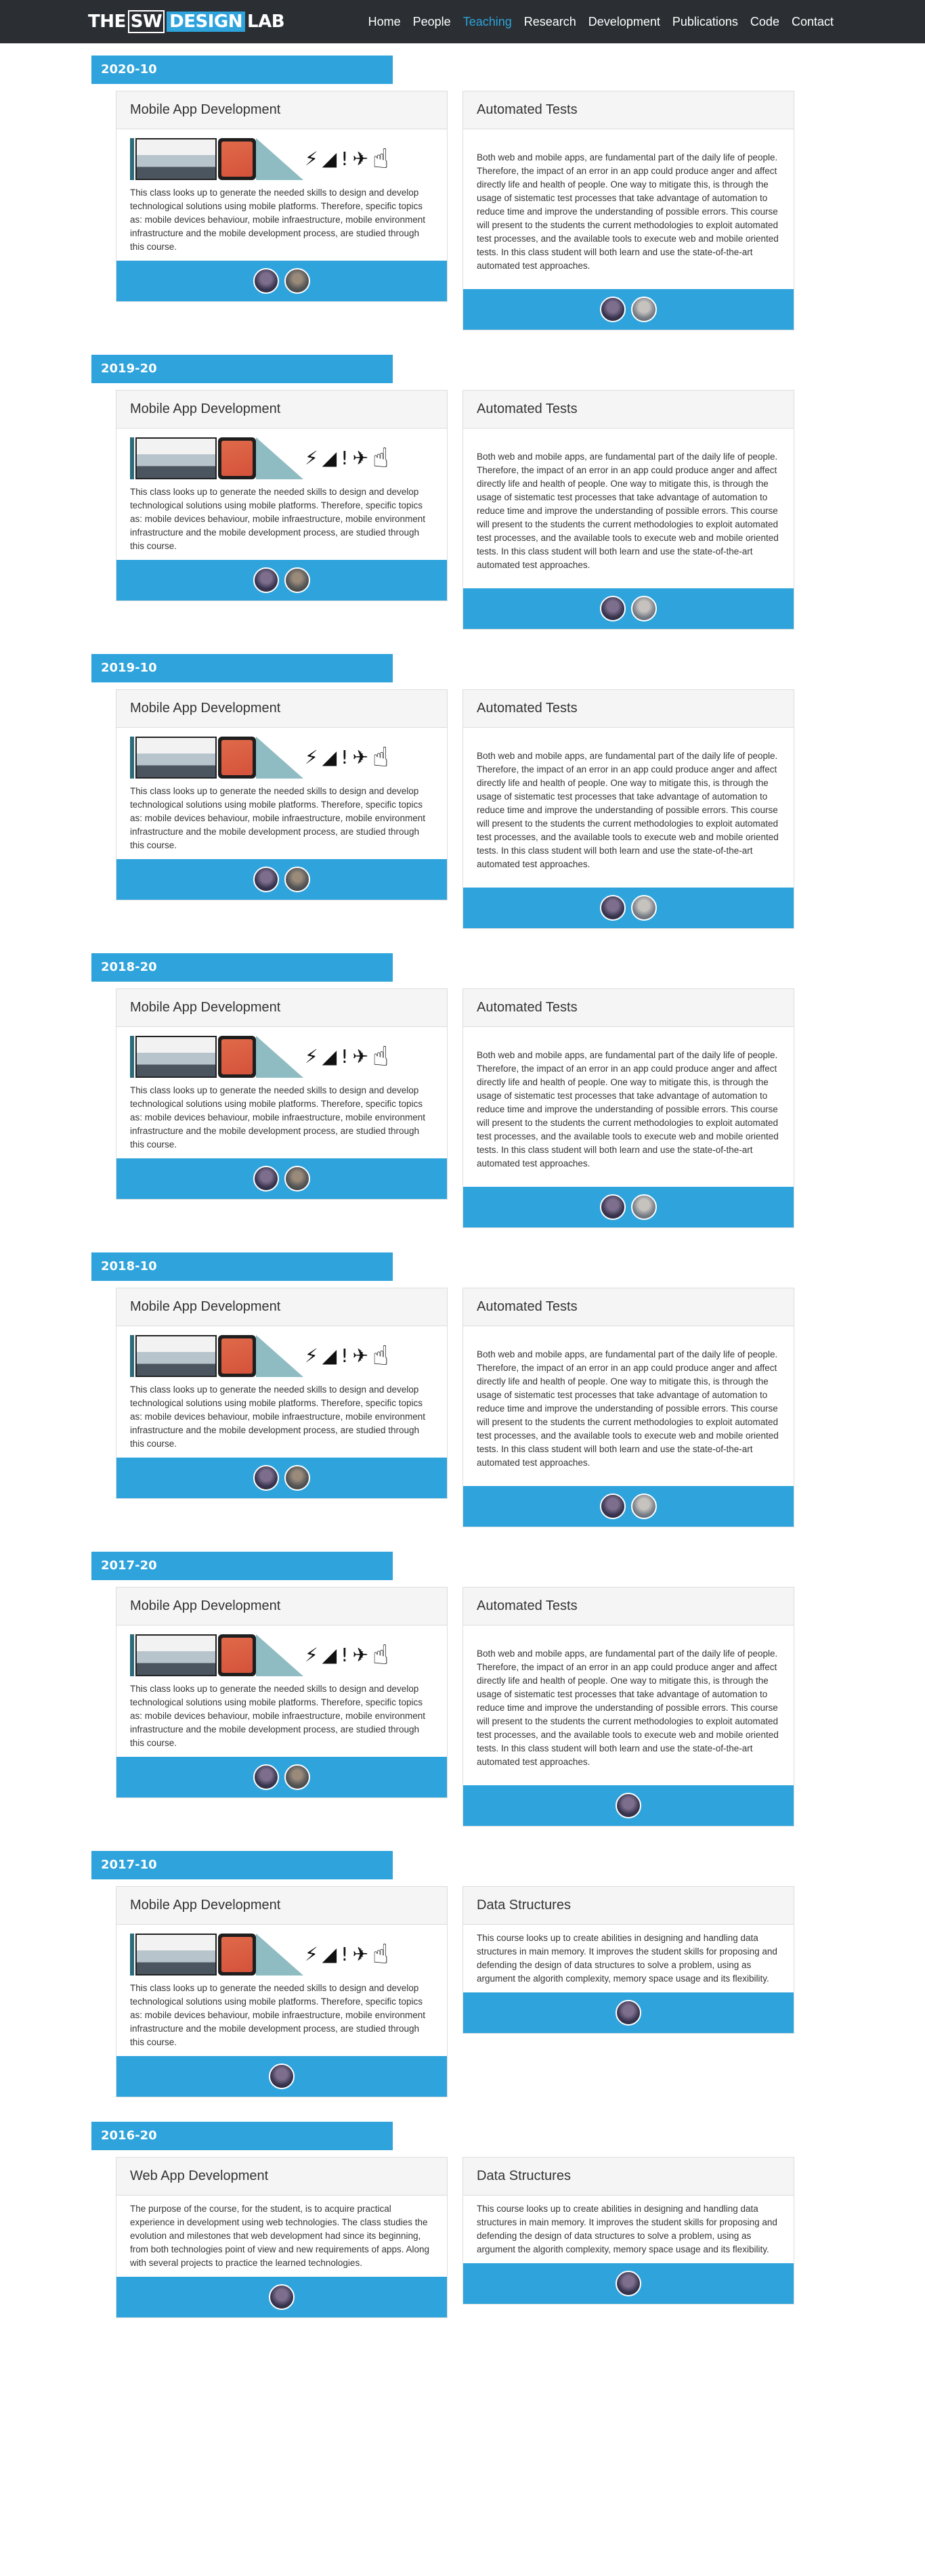 This screenshot has height=2576, width=925. I want to click on term-label: 2019-20, so click(242, 369).